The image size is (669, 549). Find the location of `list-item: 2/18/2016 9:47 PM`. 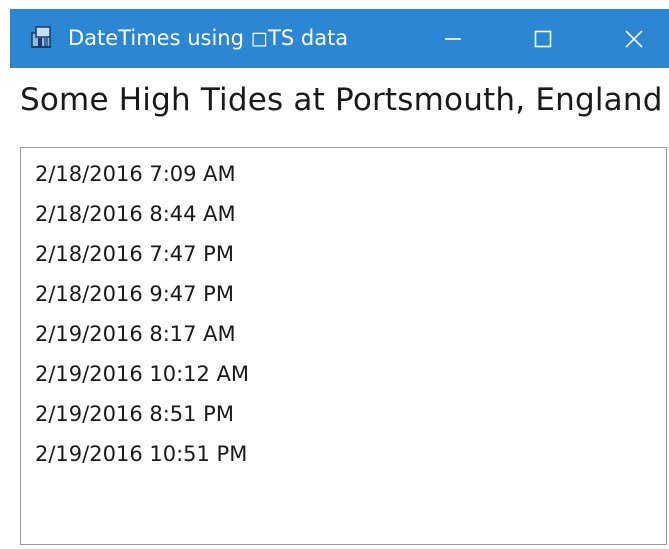

list-item: 2/18/2016 9:47 PM is located at coordinates (134, 294).